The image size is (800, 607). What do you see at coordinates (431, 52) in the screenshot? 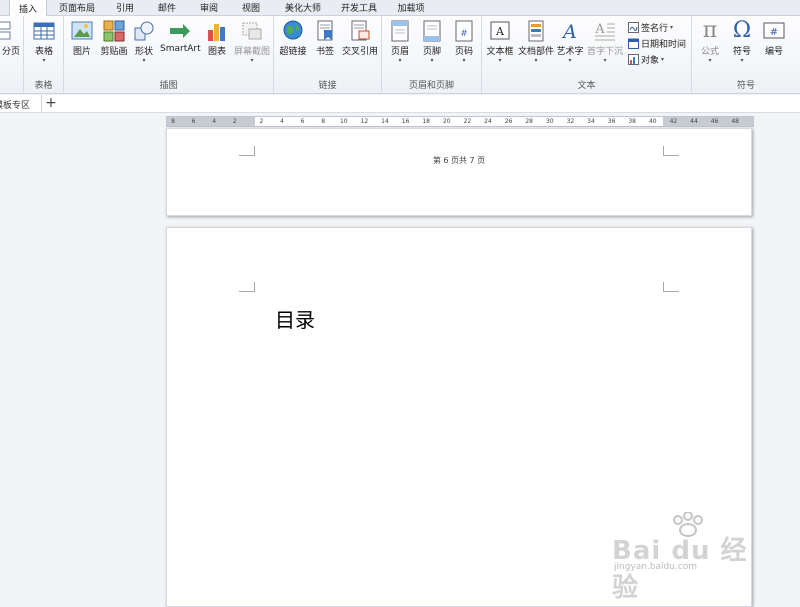
I see `footer-label: 页脚` at bounding box center [431, 52].